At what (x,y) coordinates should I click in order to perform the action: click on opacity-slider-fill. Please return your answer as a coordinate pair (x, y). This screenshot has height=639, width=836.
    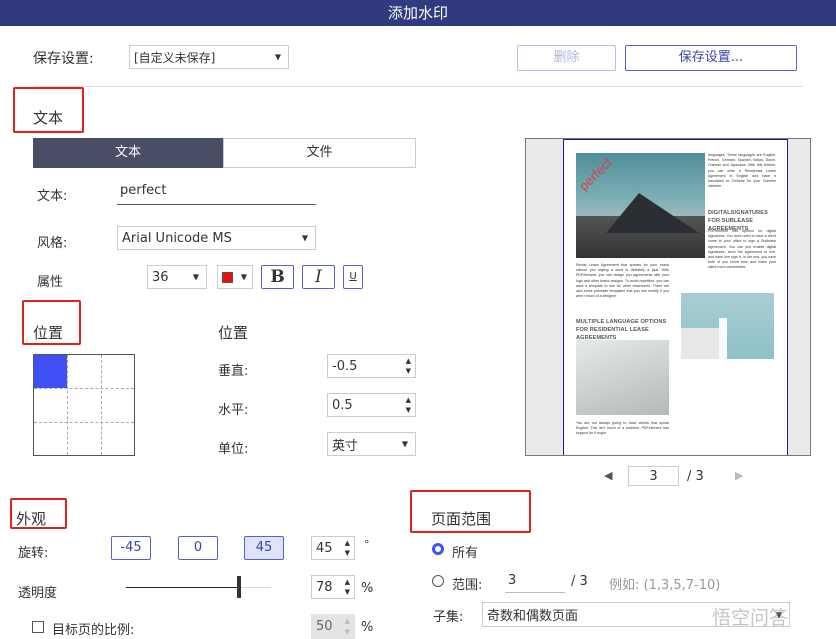
    Looking at the image, I should click on (182, 587).